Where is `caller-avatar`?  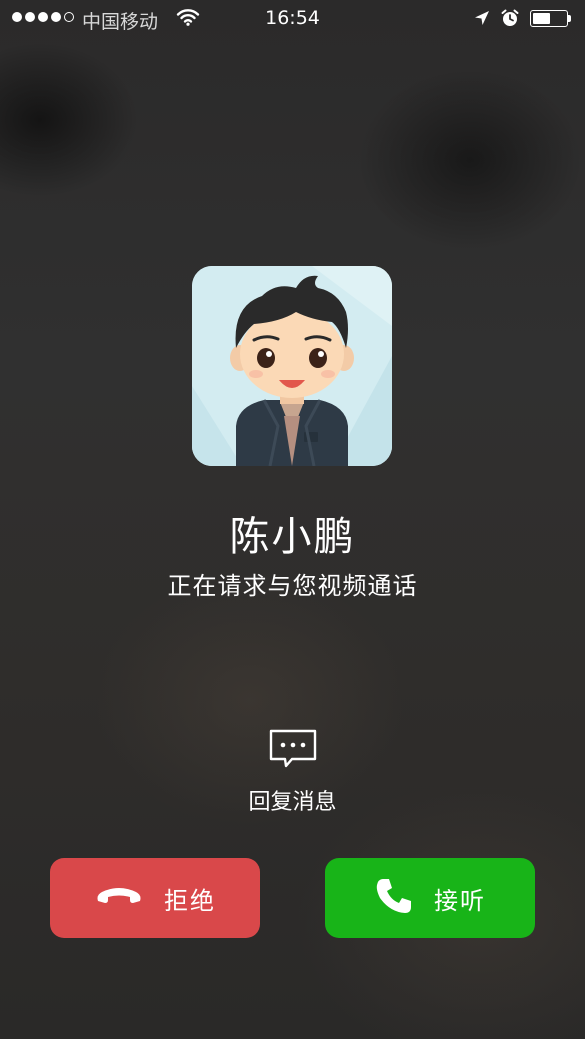
caller-avatar is located at coordinates (292, 366).